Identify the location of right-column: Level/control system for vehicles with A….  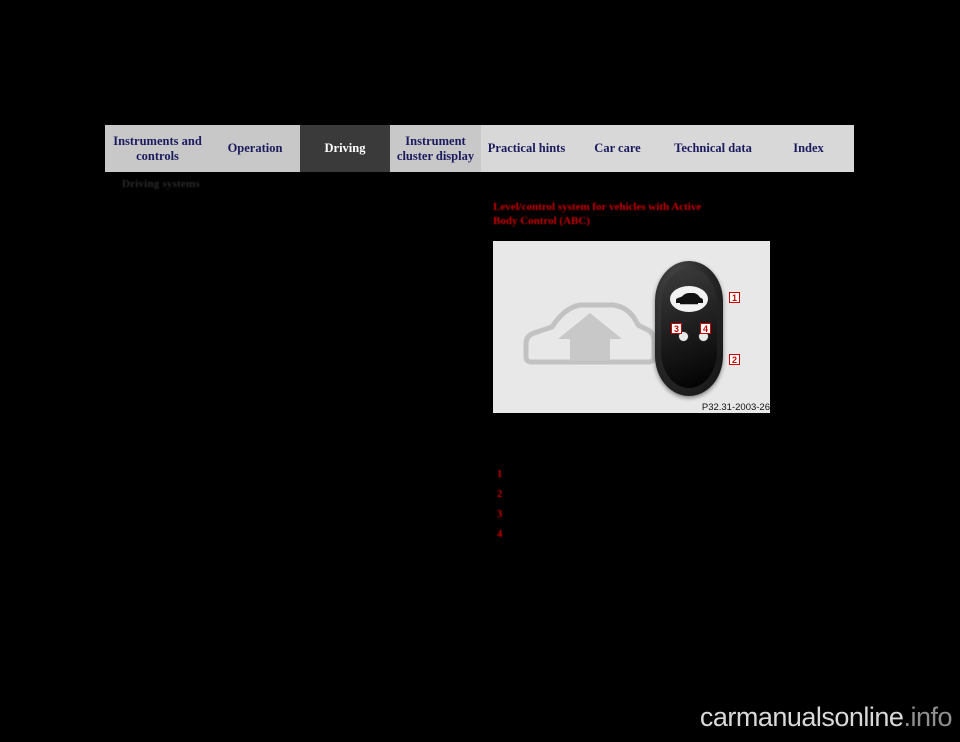
(633, 214).